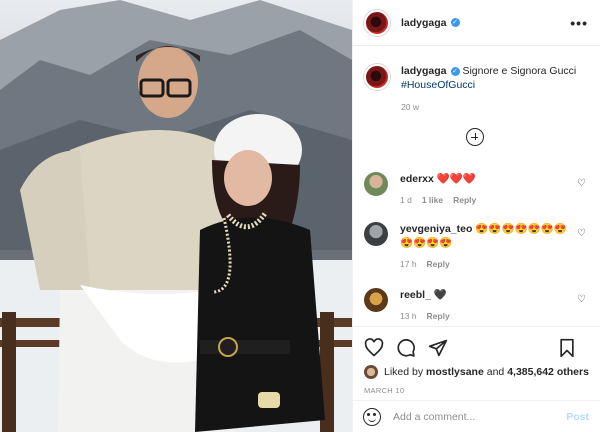 The width and height of the screenshot is (600, 432). Describe the element at coordinates (374, 348) in the screenshot. I see `like-heart-icon` at that location.